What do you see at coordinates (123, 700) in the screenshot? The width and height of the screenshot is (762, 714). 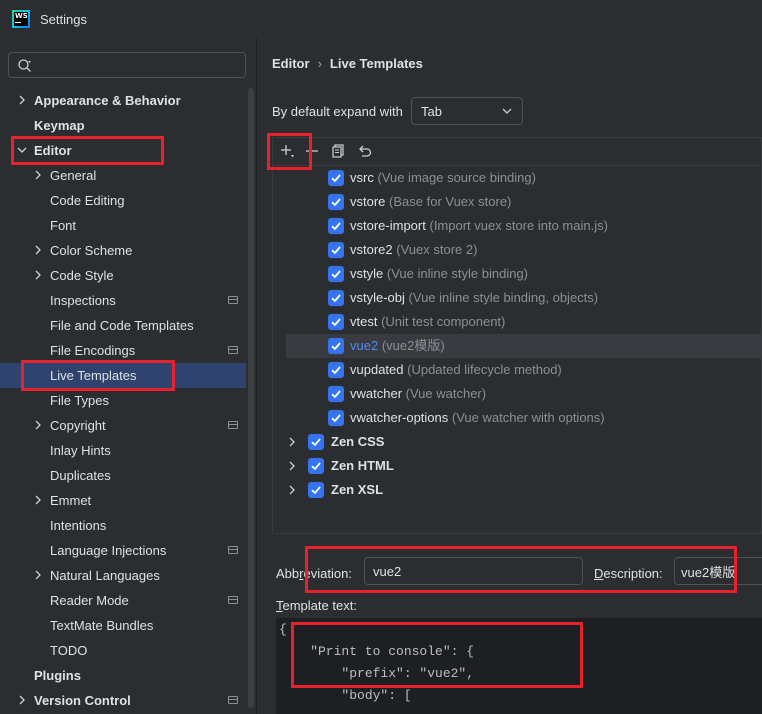 I see `sidebar-item-version-control: Version Control` at bounding box center [123, 700].